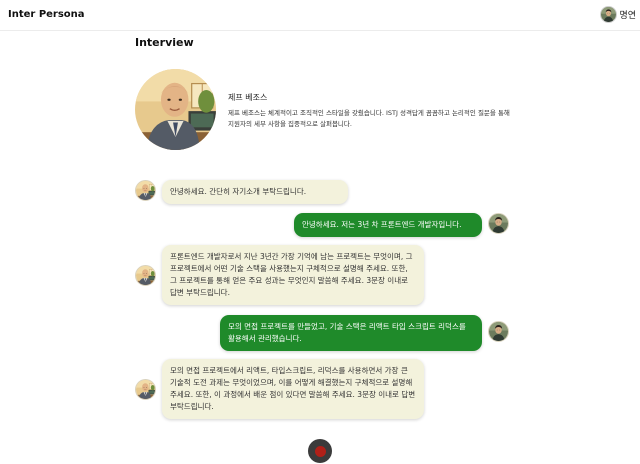 This screenshot has height=464, width=640. What do you see at coordinates (46, 14) in the screenshot?
I see `app-title: Inter Persona` at bounding box center [46, 14].